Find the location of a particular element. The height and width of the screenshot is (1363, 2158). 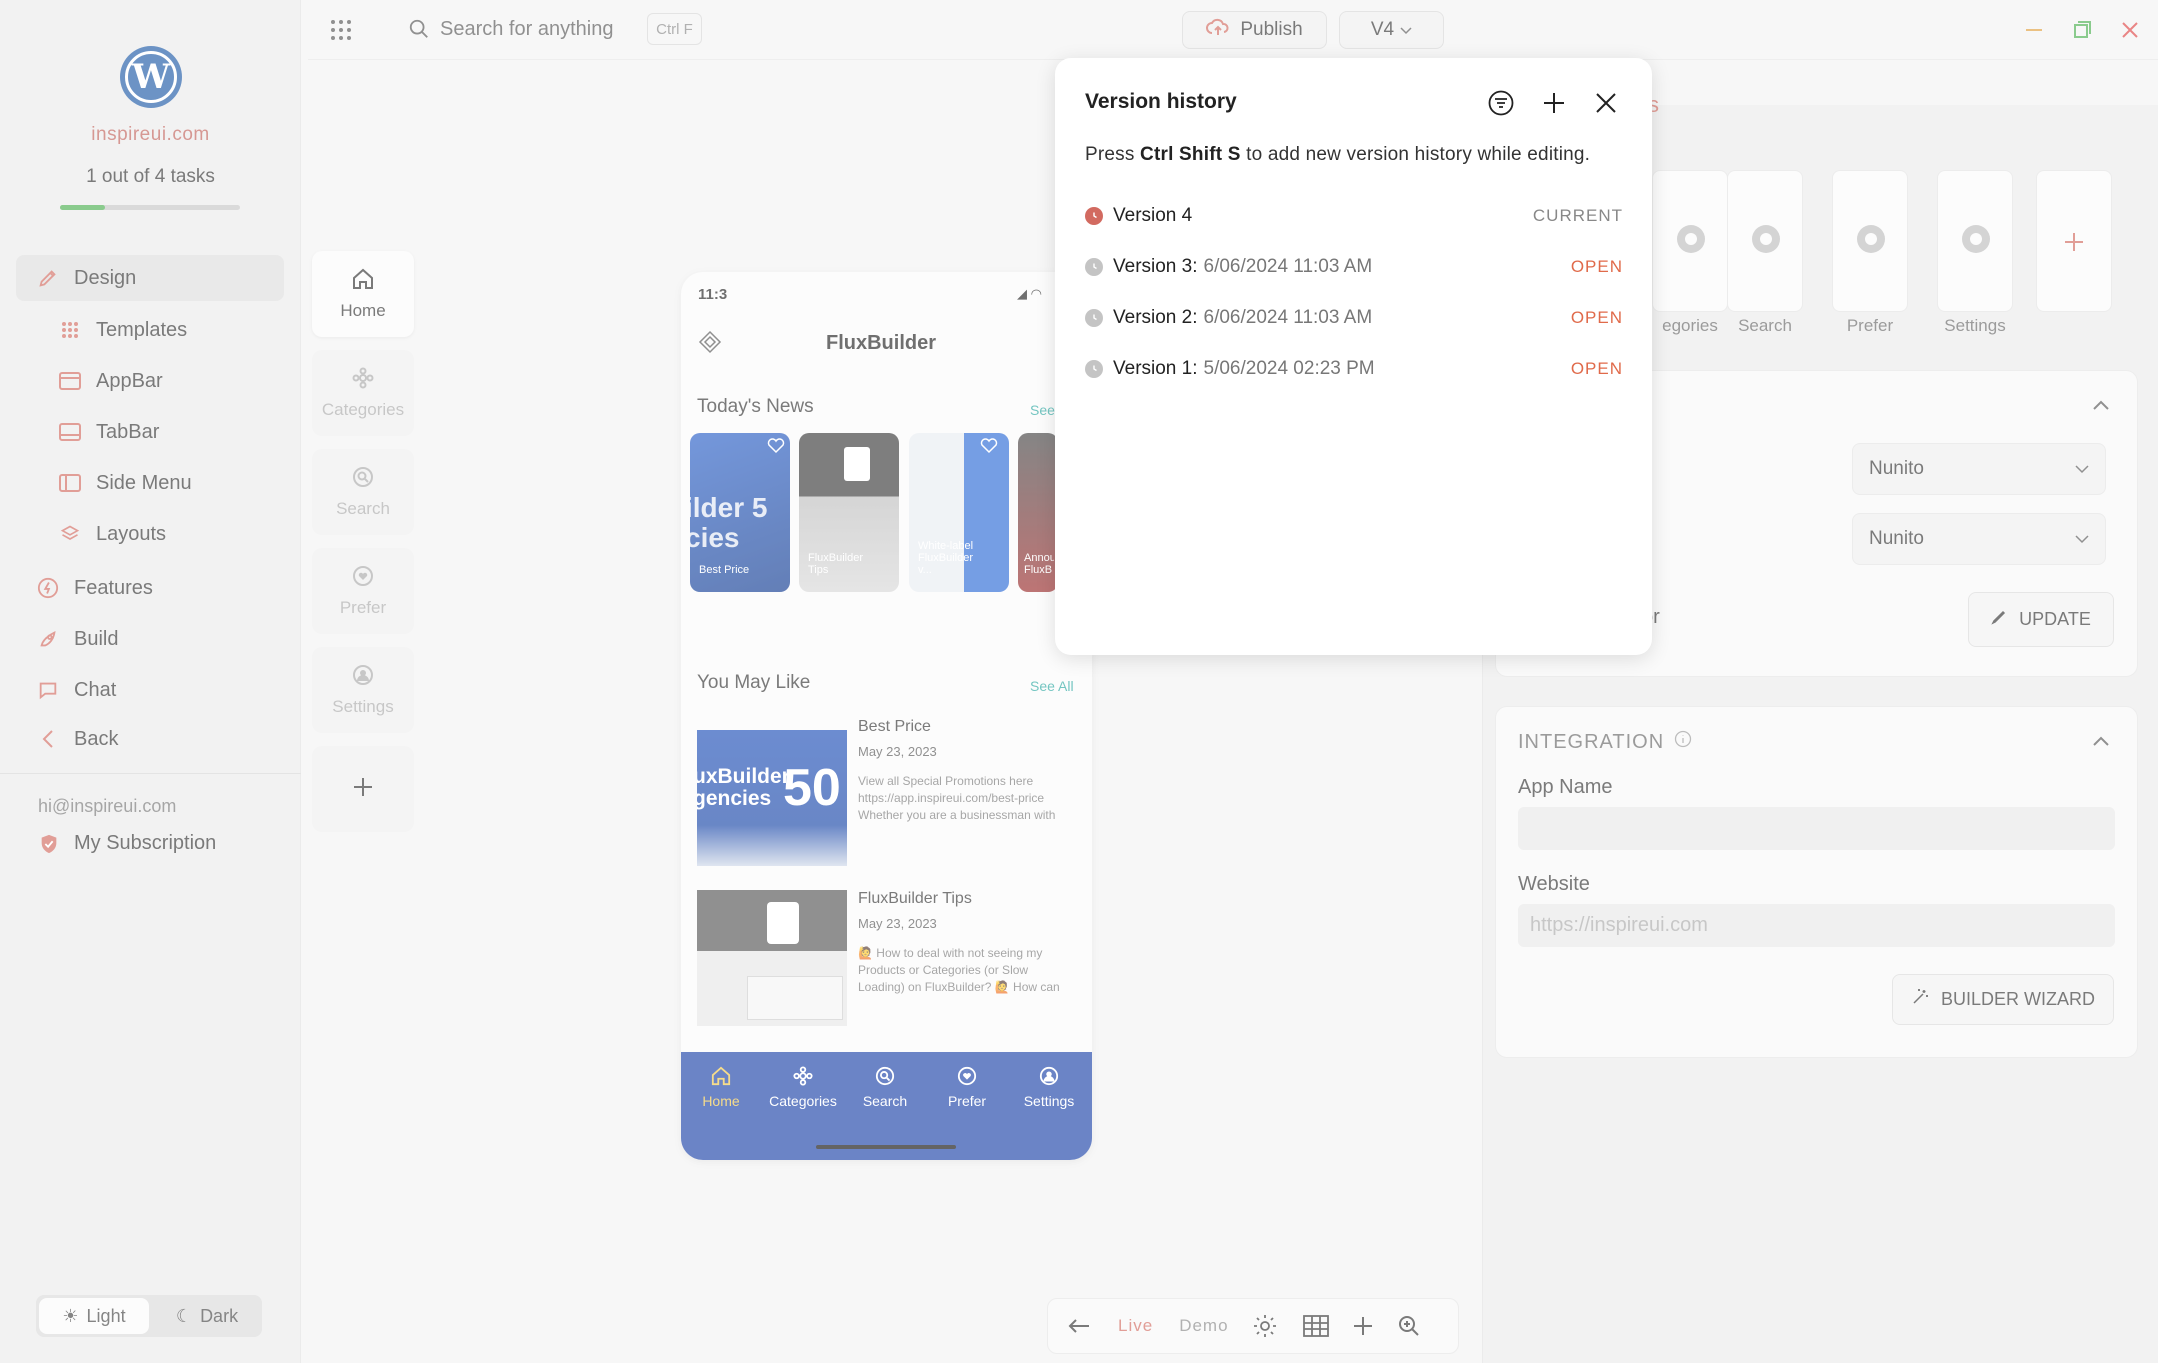

version-name: Version 4 is located at coordinates (1153, 215).